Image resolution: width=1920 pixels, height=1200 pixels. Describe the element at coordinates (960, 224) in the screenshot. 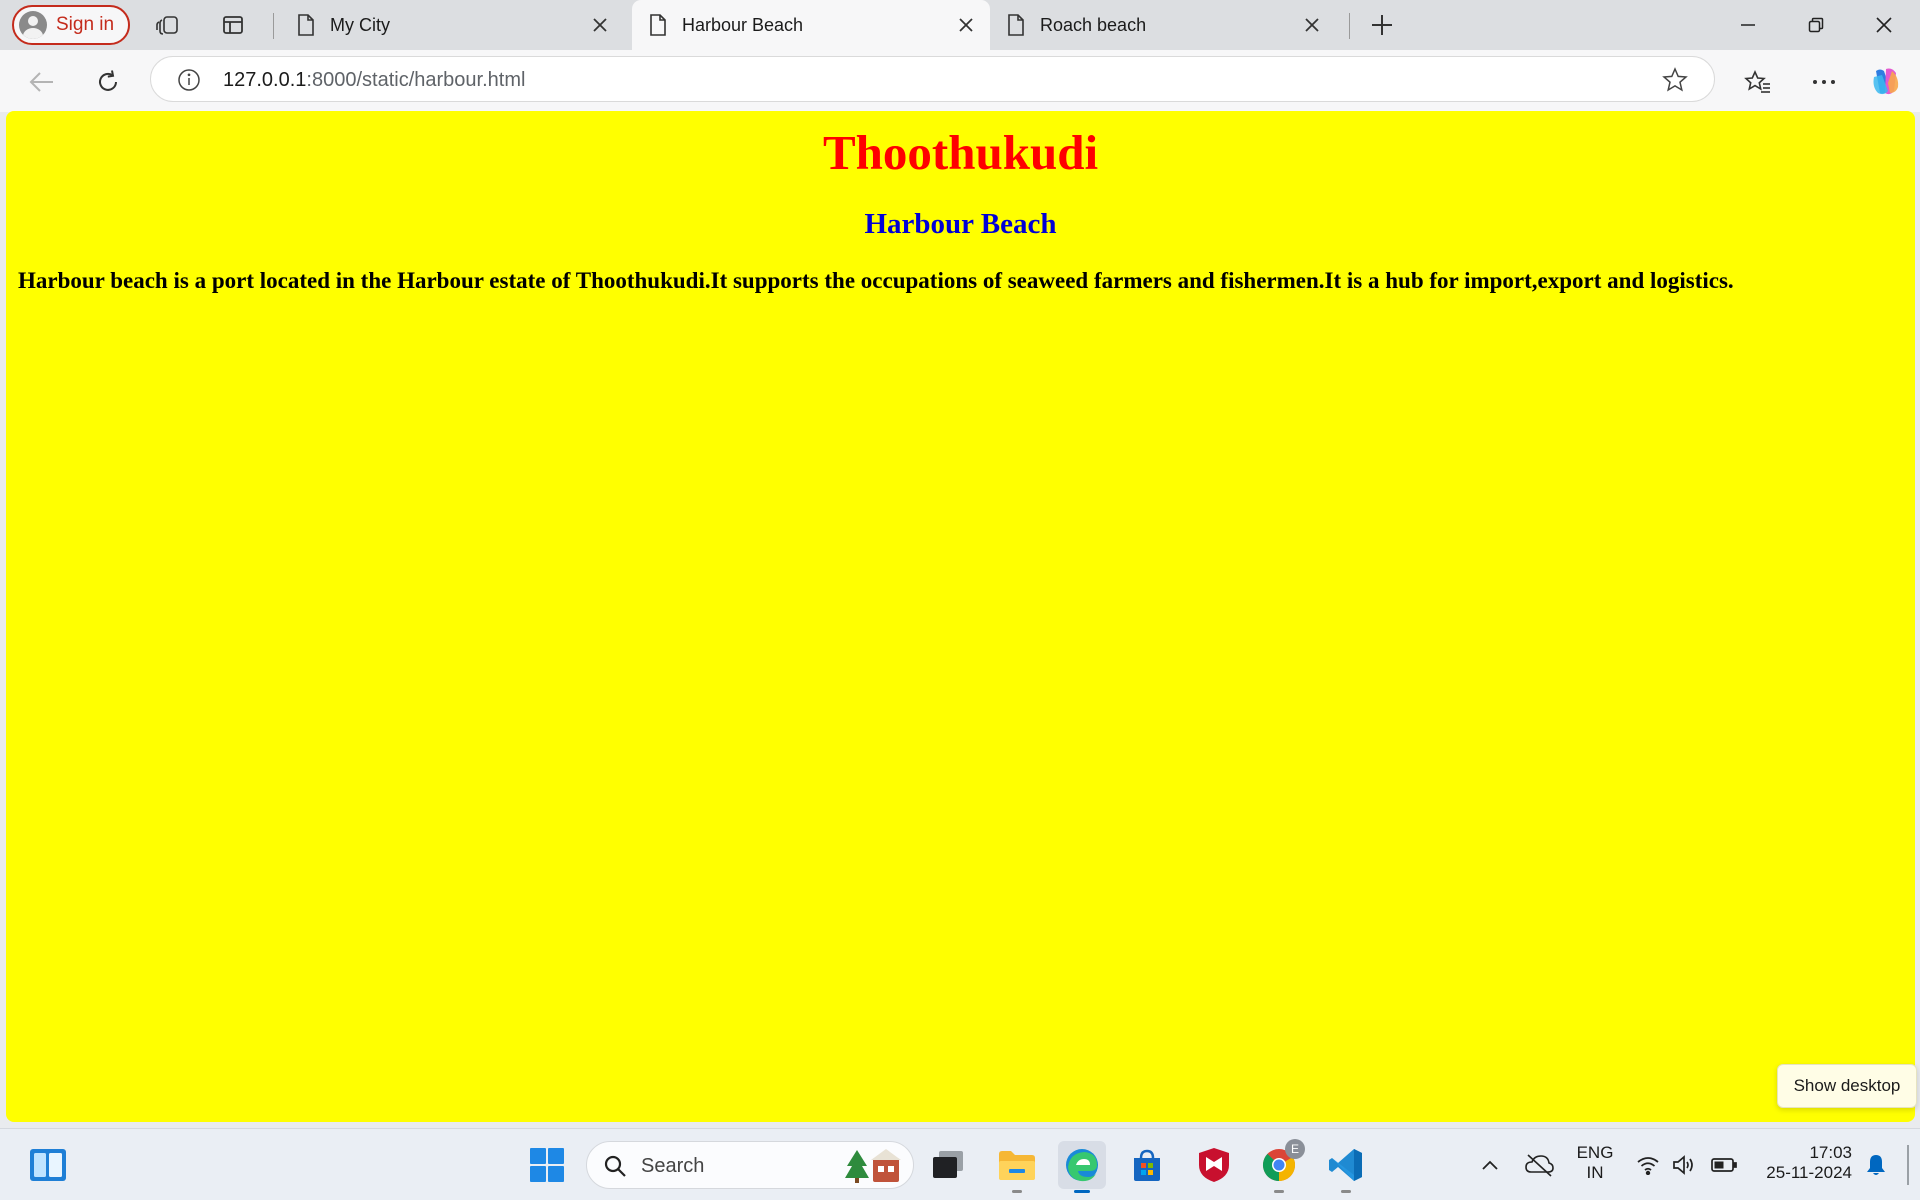

I see `page-subtitle: Harbour Beach` at that location.